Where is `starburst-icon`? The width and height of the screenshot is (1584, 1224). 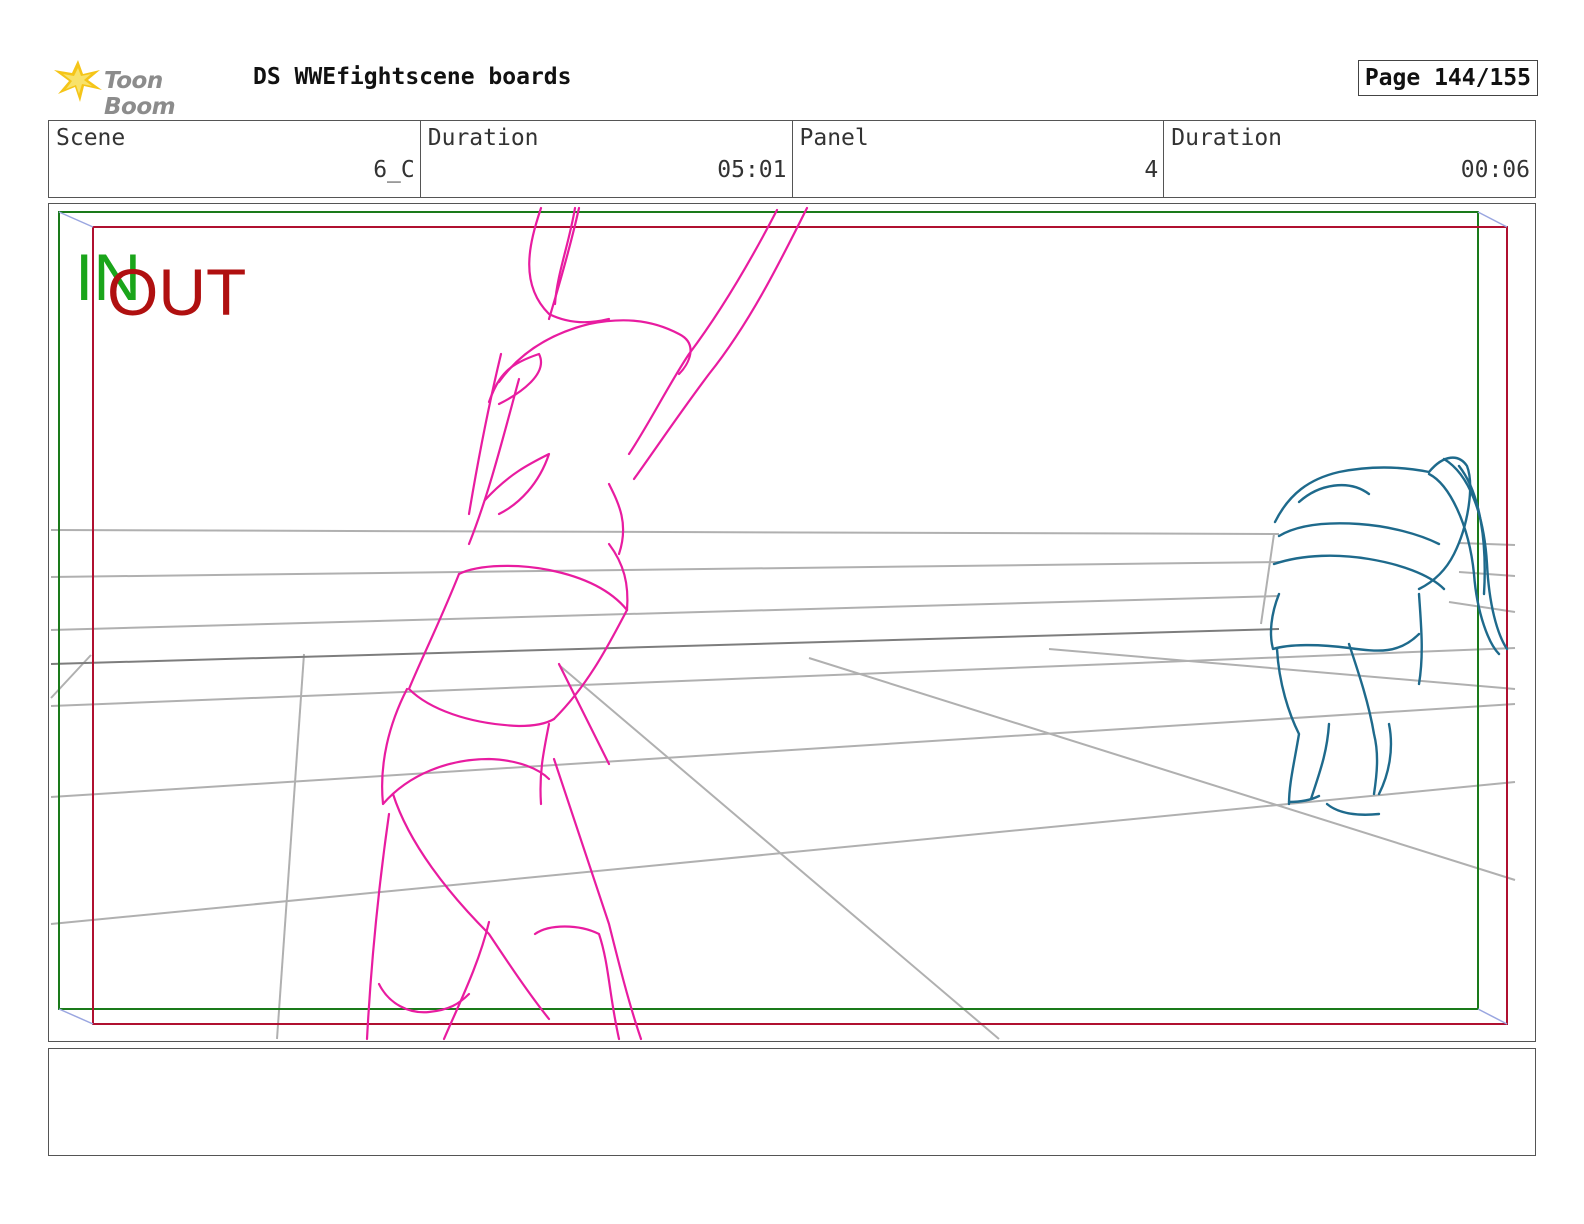 starburst-icon is located at coordinates (78, 81).